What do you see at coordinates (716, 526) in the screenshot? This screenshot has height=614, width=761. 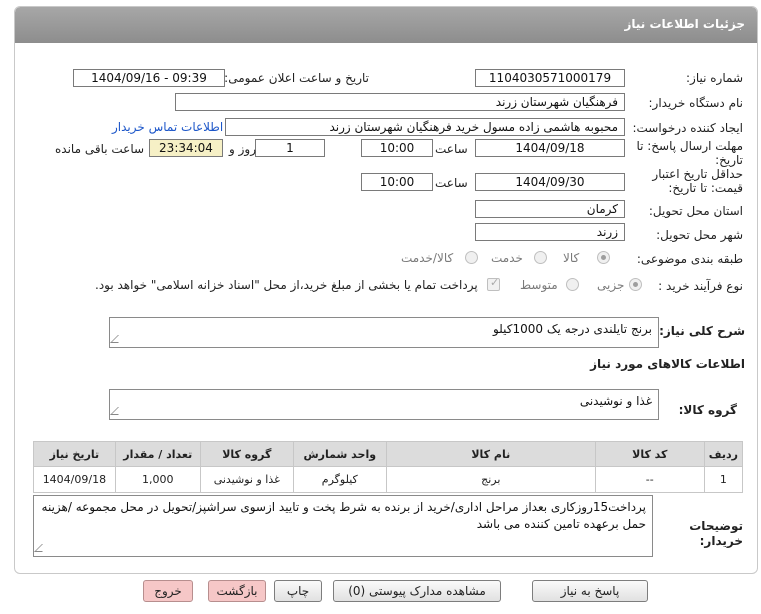 I see `buyer-notes-label: توضیحات` at bounding box center [716, 526].